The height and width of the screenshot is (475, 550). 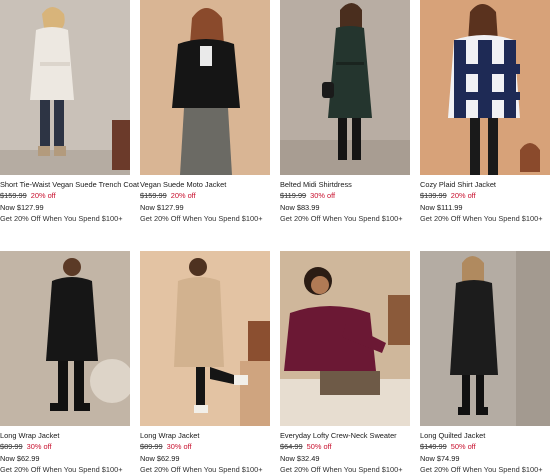 What do you see at coordinates (481, 184) in the screenshot?
I see `product-name: Cozy Plaid Shirt Jacket` at bounding box center [481, 184].